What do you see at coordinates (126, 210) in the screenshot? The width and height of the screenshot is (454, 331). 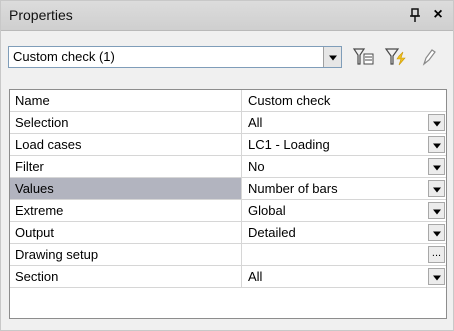 I see `property-label: Extreme` at bounding box center [126, 210].